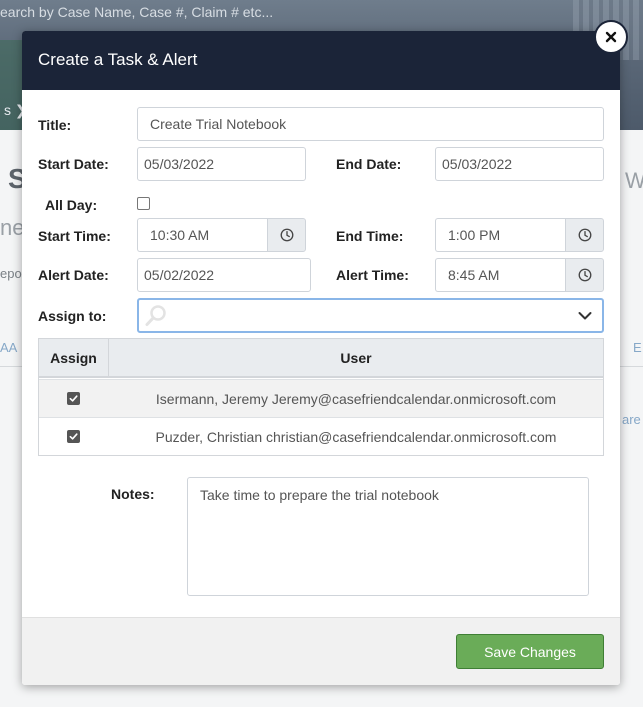 The width and height of the screenshot is (643, 707). What do you see at coordinates (74, 358) in the screenshot?
I see `column-header-assign: Assign` at bounding box center [74, 358].